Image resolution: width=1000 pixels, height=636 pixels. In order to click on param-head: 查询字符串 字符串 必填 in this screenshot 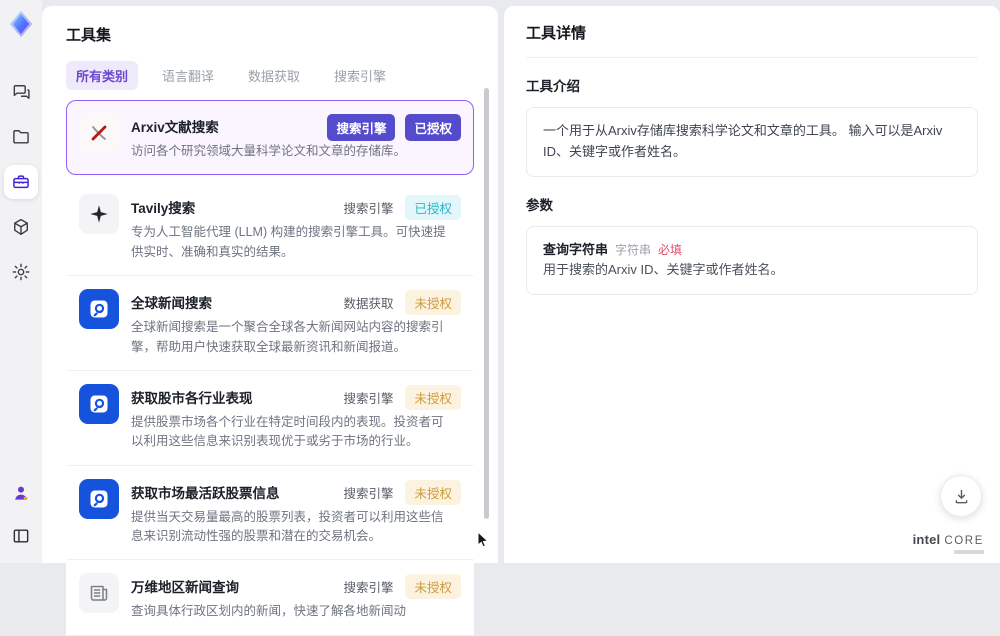, I will do `click(752, 250)`.